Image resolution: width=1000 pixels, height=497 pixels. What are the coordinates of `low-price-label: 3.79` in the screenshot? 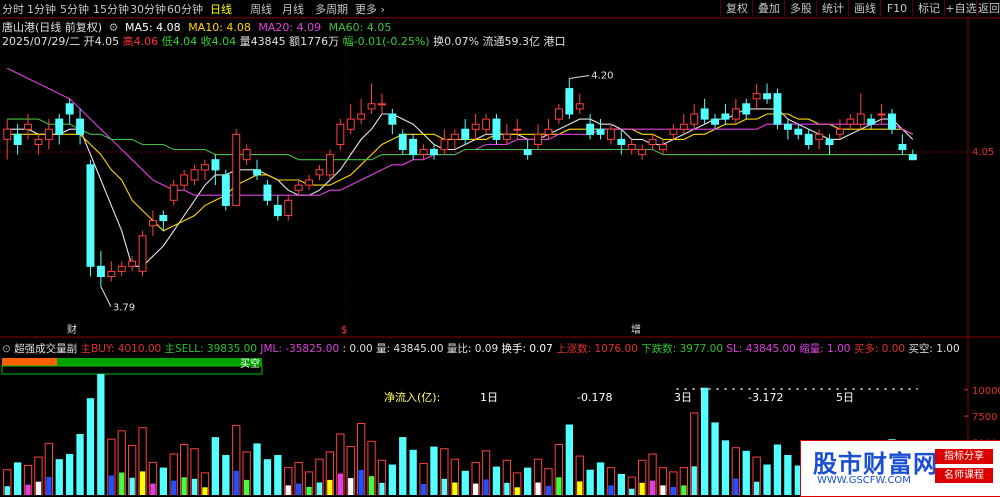 It's located at (124, 308).